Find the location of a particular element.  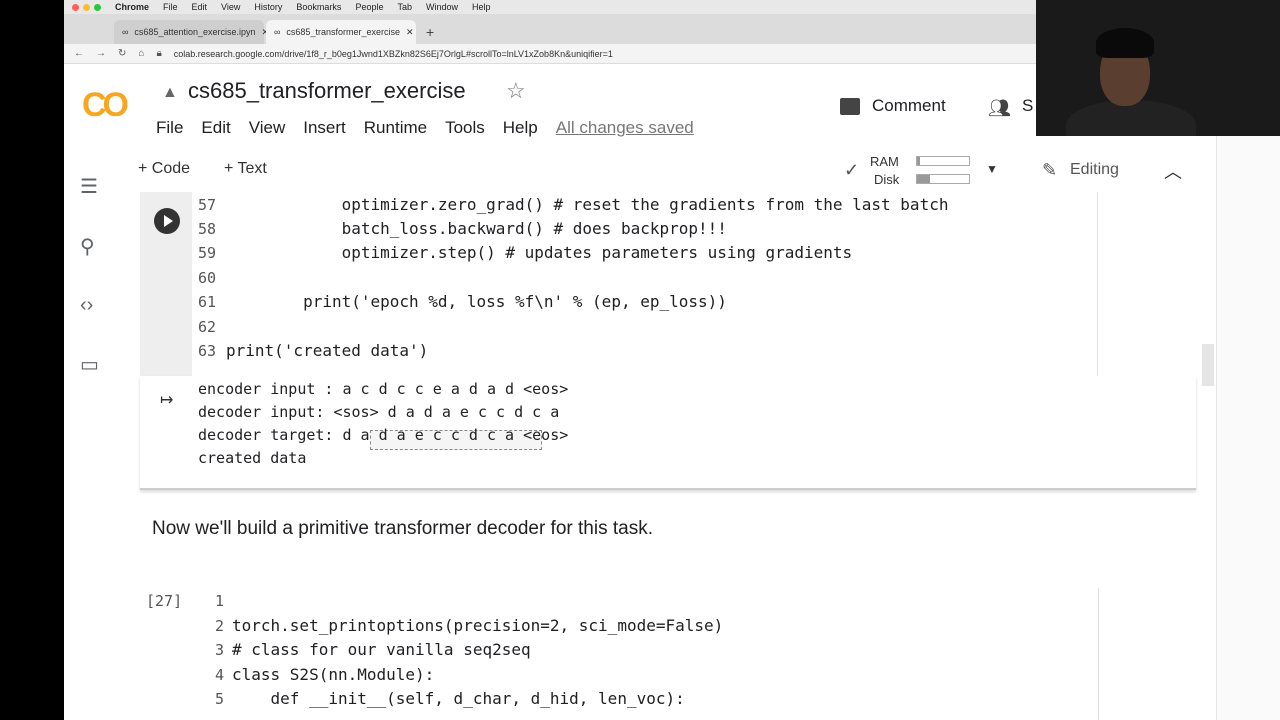

minimize-window-button is located at coordinates (86, 7).